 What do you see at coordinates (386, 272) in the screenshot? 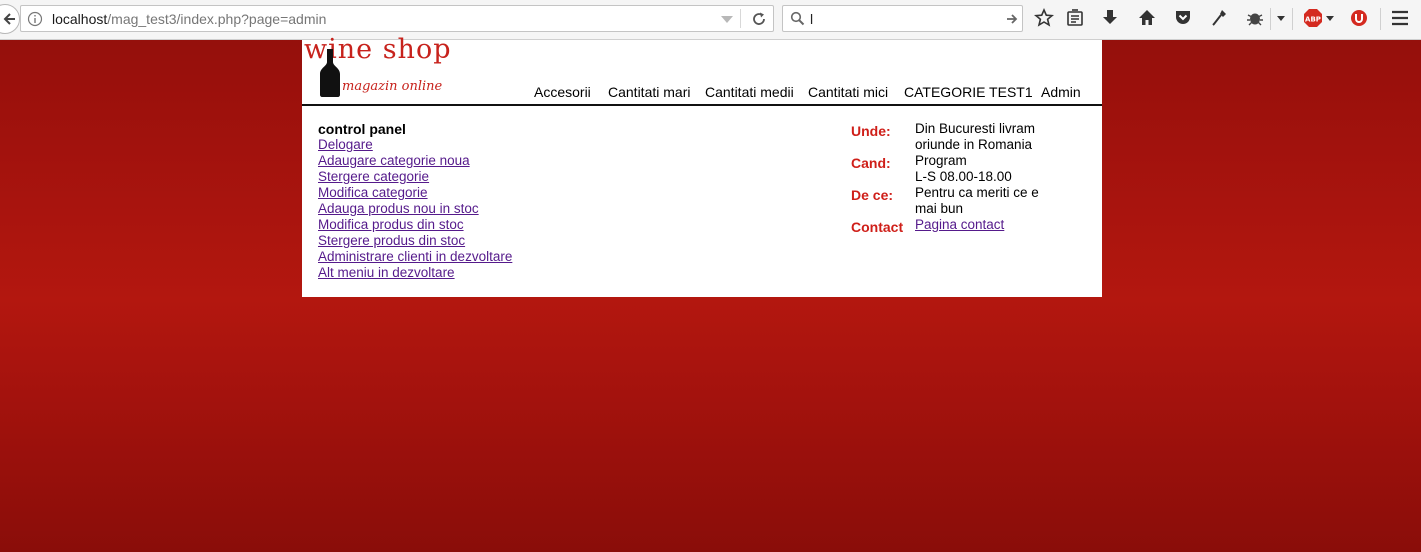
I see `link-alt-meniu: Alt meniu in dezvoltare` at bounding box center [386, 272].